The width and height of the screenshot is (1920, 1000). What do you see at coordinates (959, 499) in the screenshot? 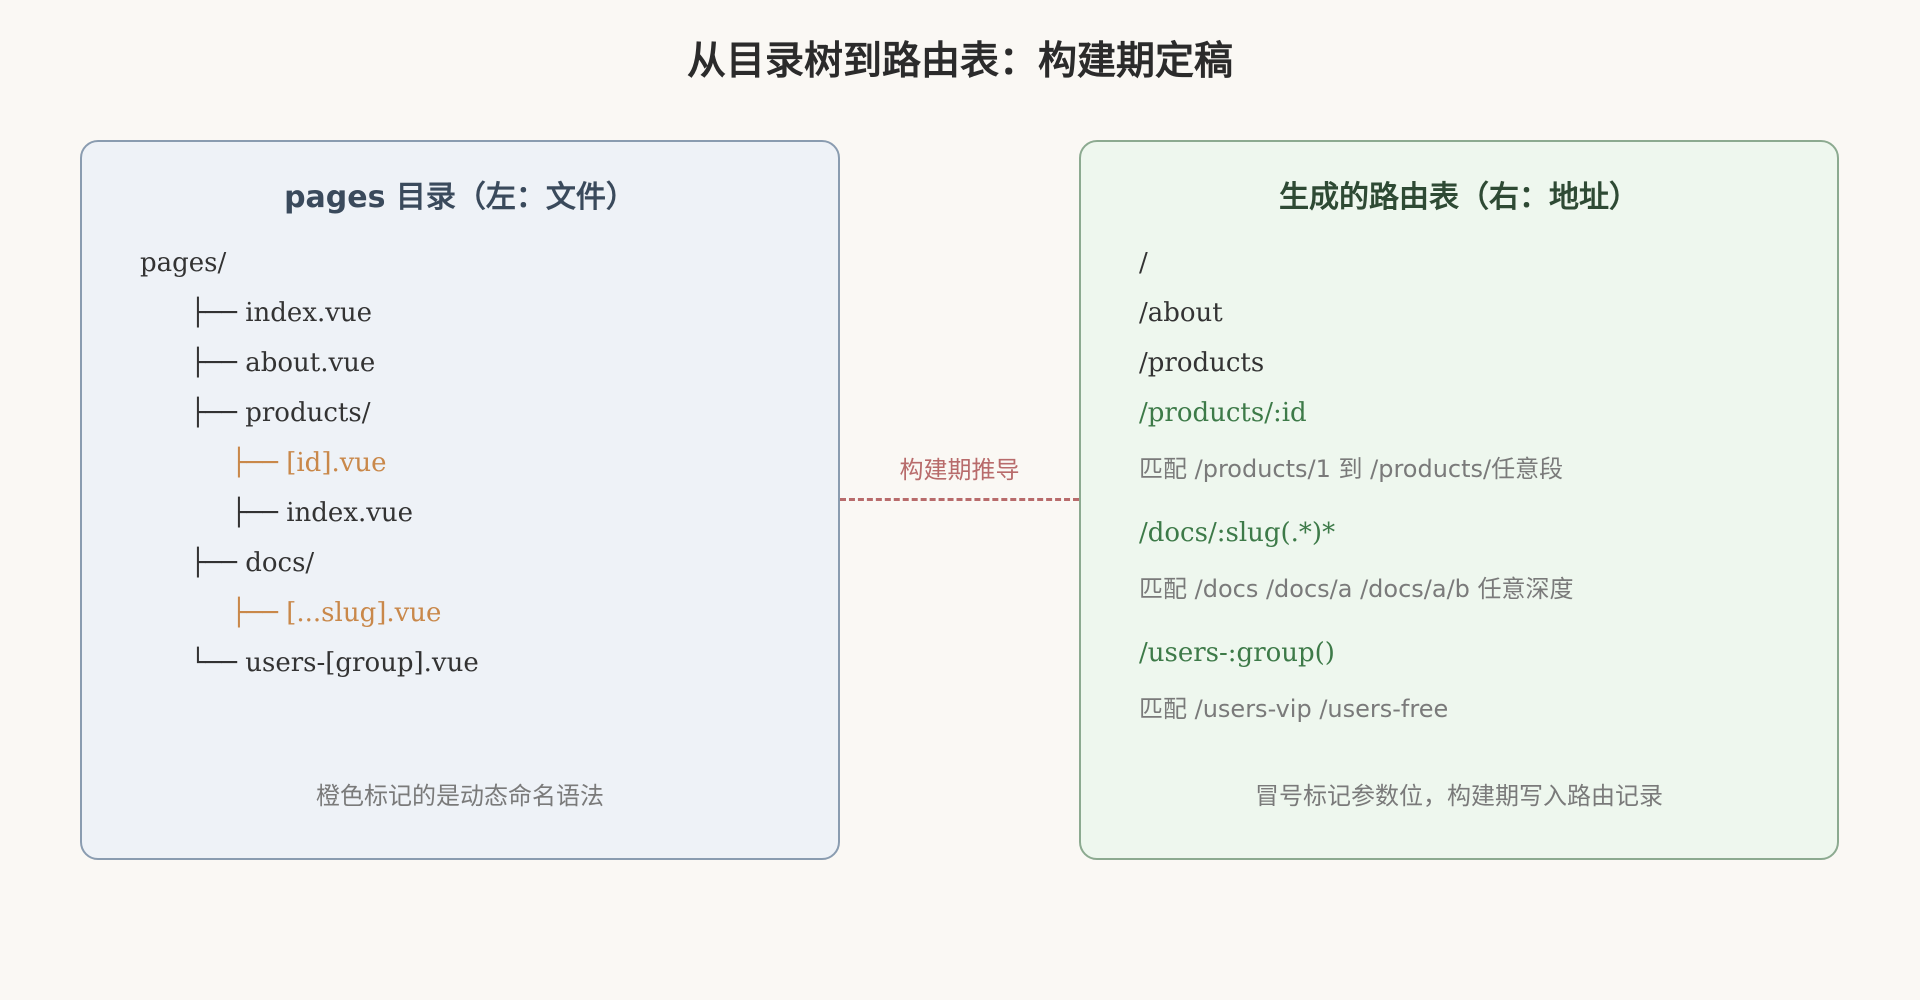
I see `build-time-connector-line` at bounding box center [959, 499].